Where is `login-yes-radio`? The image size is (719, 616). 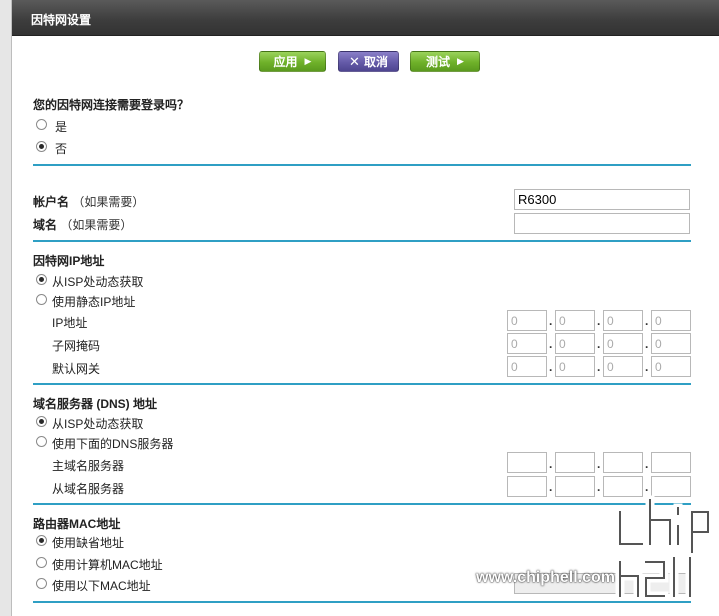
login-yes-radio is located at coordinates (41, 124).